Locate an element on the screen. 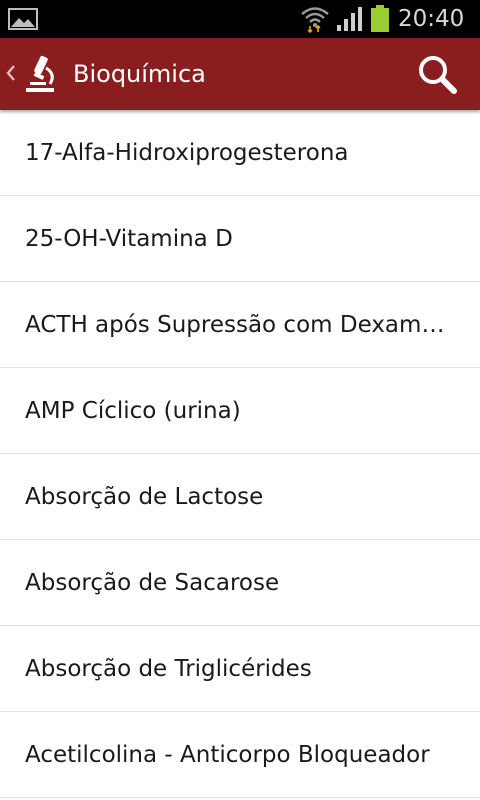  list-item: Acetilcolina - Anticorpo Bloqueador is located at coordinates (240, 755).